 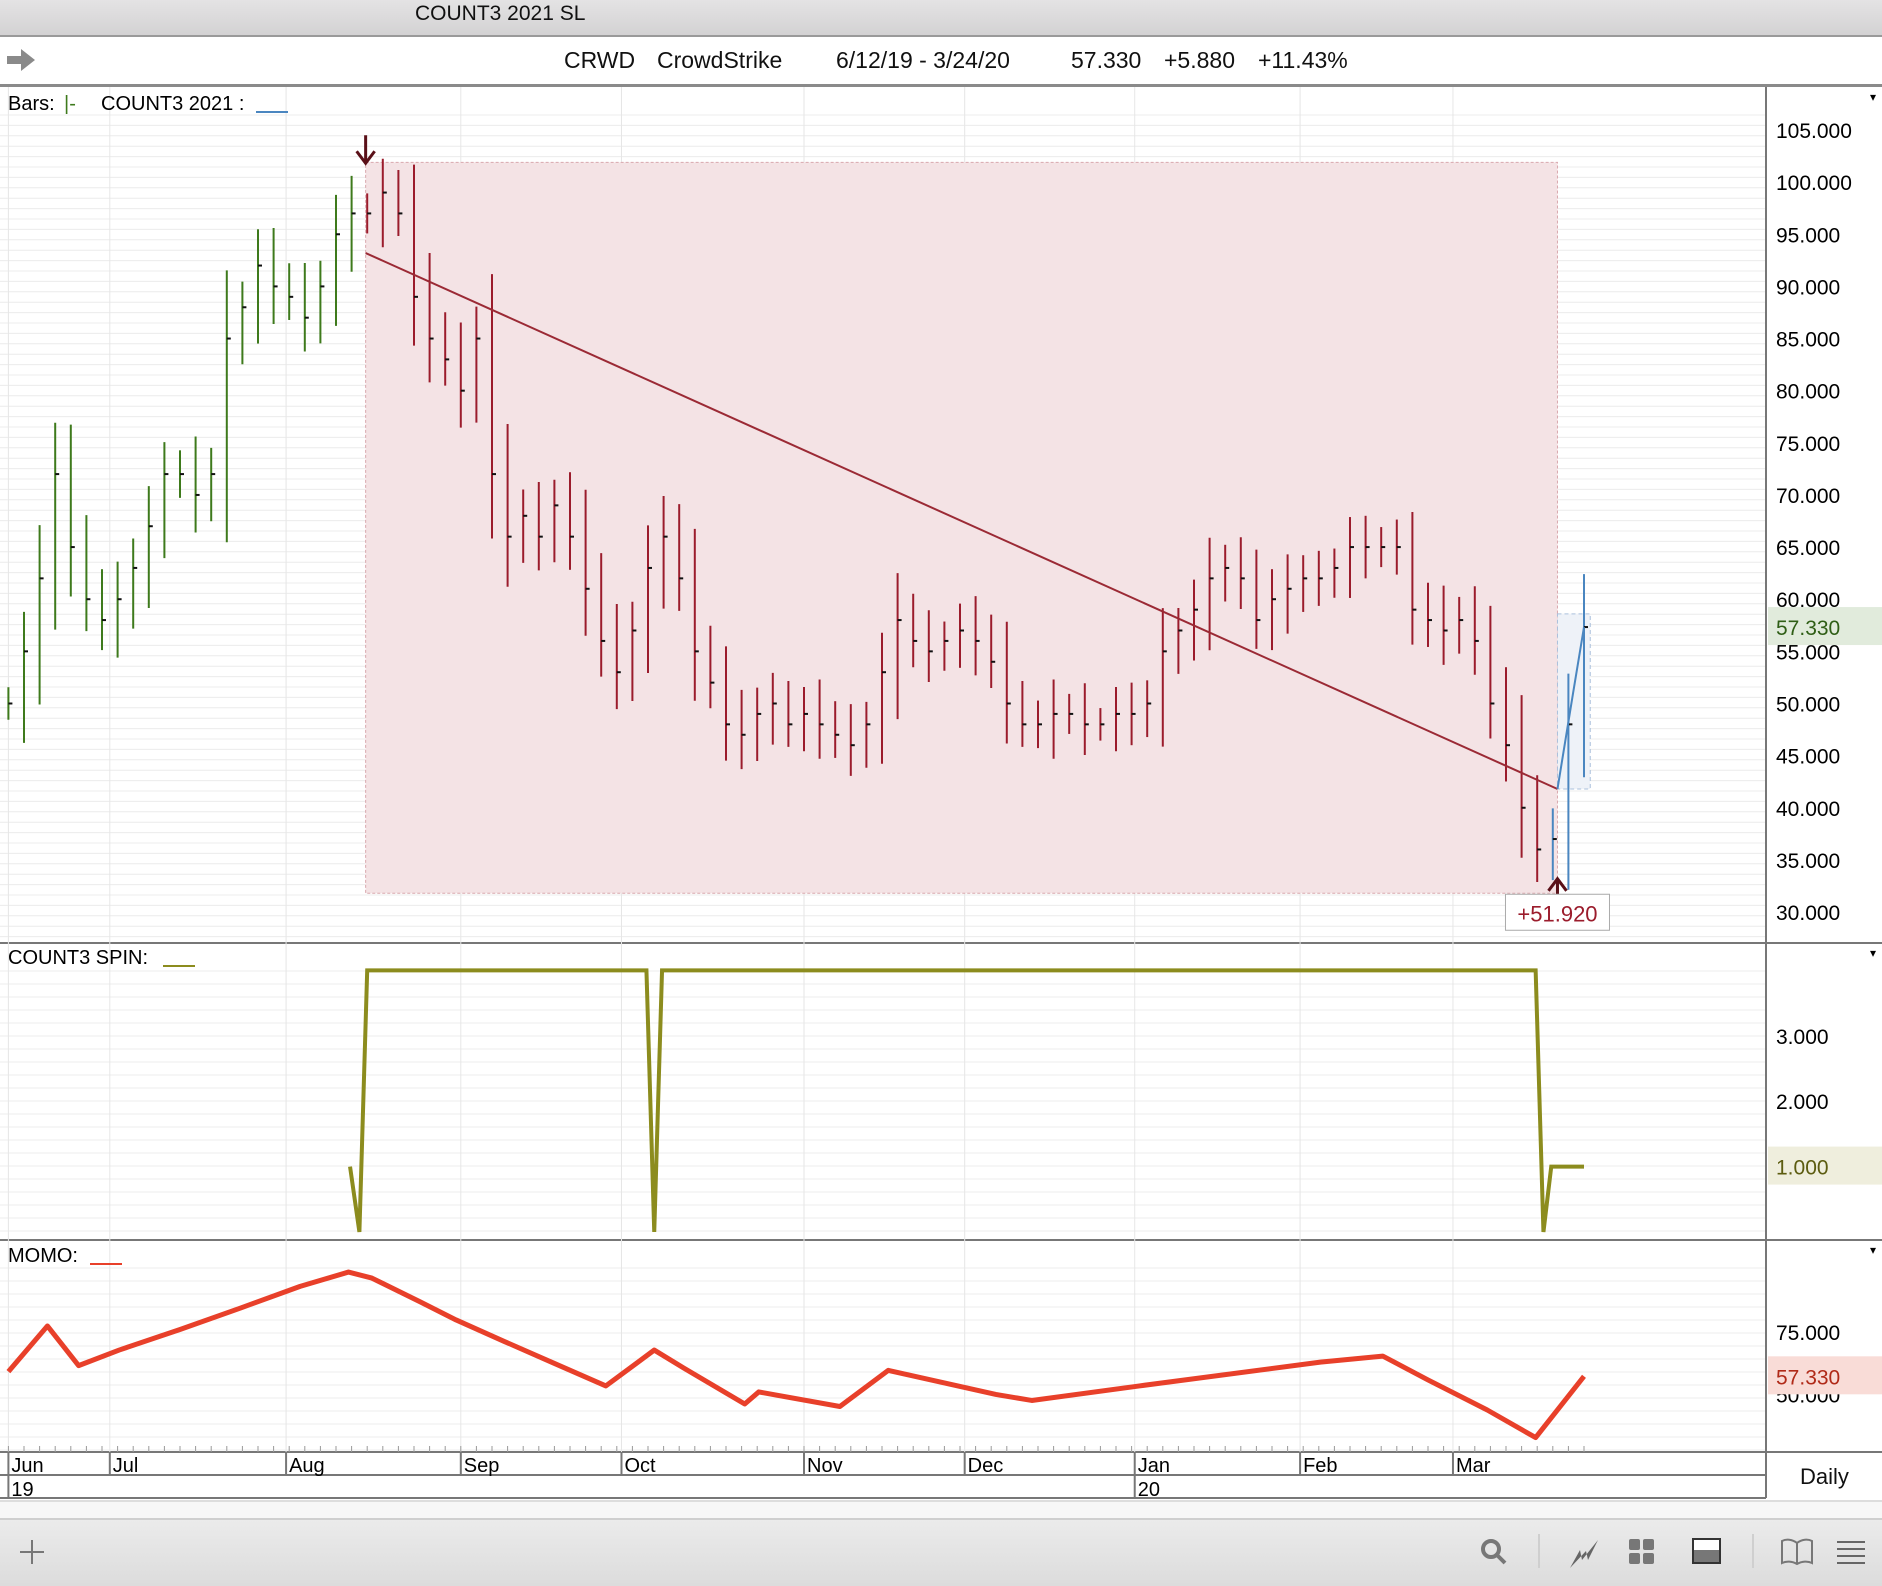 What do you see at coordinates (1808, 628) in the screenshot?
I see `last-price-label: 57.330` at bounding box center [1808, 628].